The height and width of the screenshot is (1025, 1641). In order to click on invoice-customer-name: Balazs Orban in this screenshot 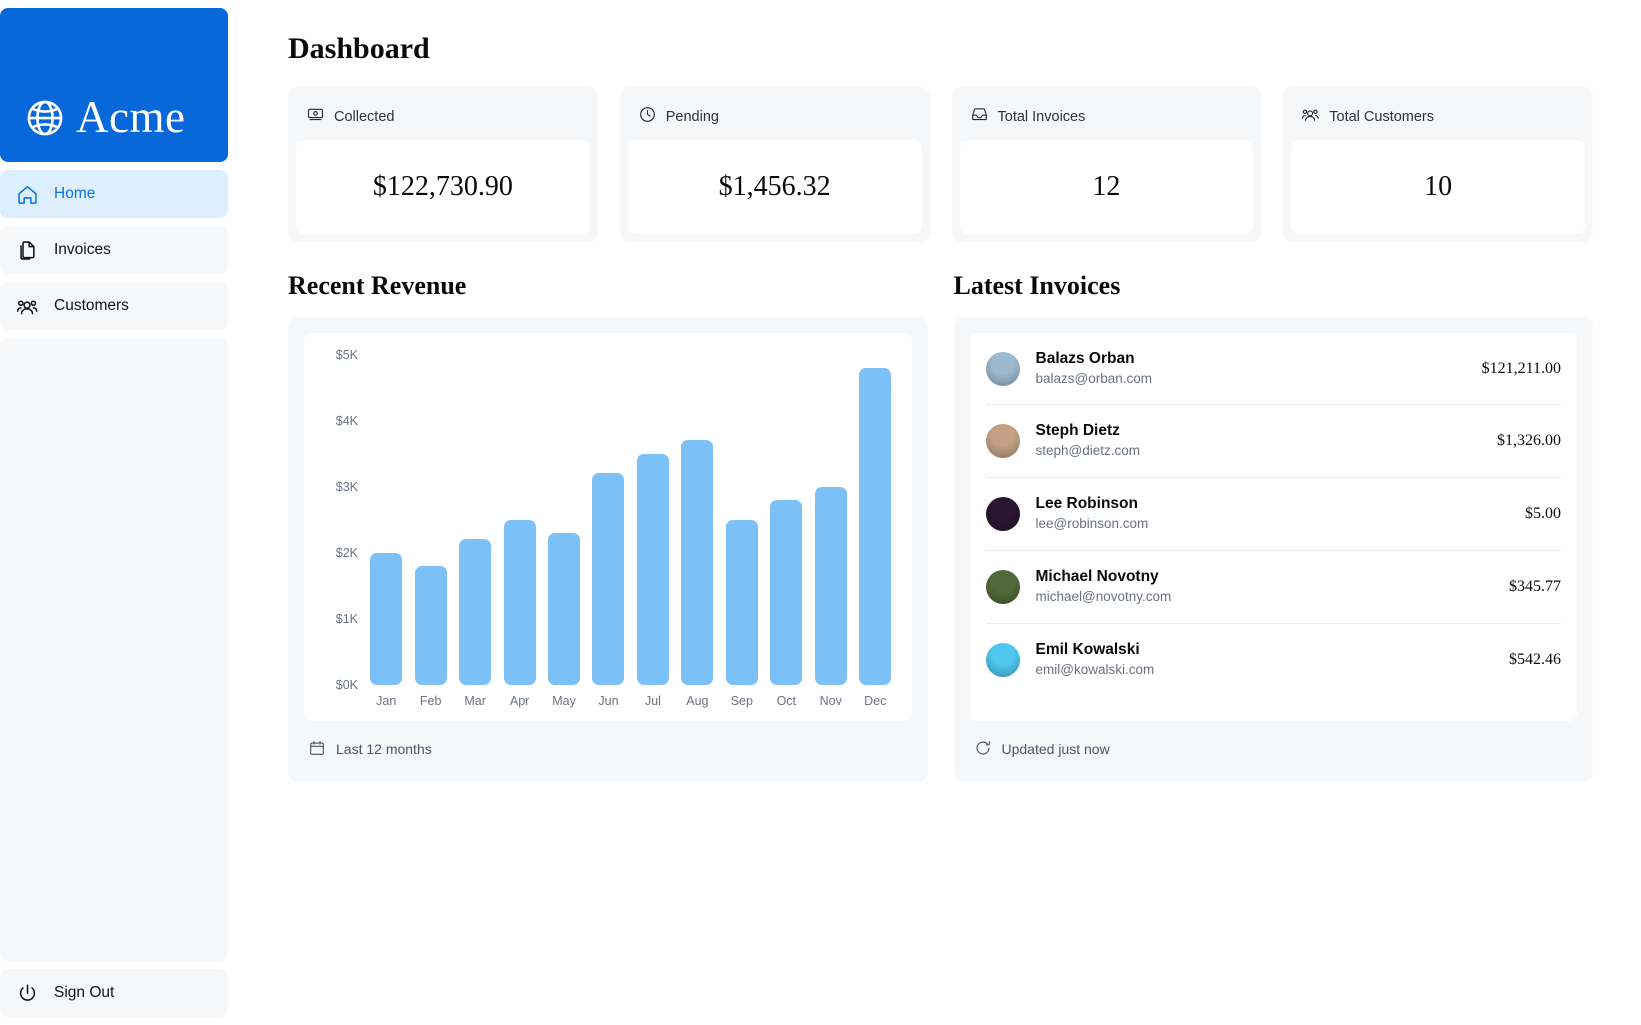, I will do `click(1085, 358)`.